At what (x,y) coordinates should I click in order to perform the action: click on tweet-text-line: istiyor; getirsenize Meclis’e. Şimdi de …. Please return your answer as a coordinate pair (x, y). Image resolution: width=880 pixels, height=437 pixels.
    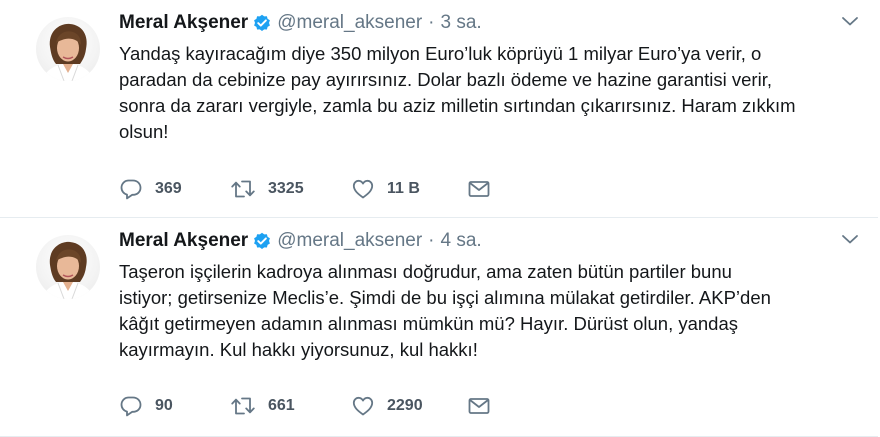
    Looking at the image, I should click on (445, 297).